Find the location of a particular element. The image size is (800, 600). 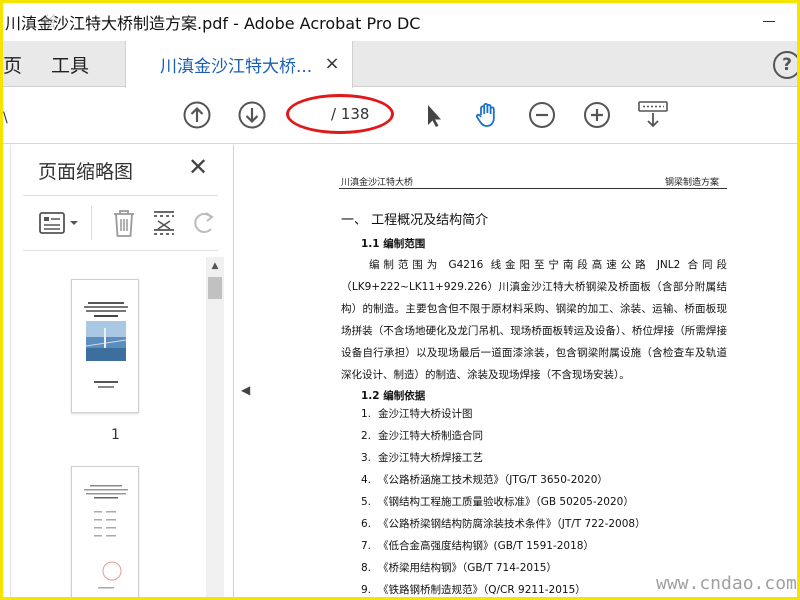

doc-reference-item: 6. 《公路桥梁钢结构防腐涂装技术条件》（JT/T 722-2008） is located at coordinates (503, 524).